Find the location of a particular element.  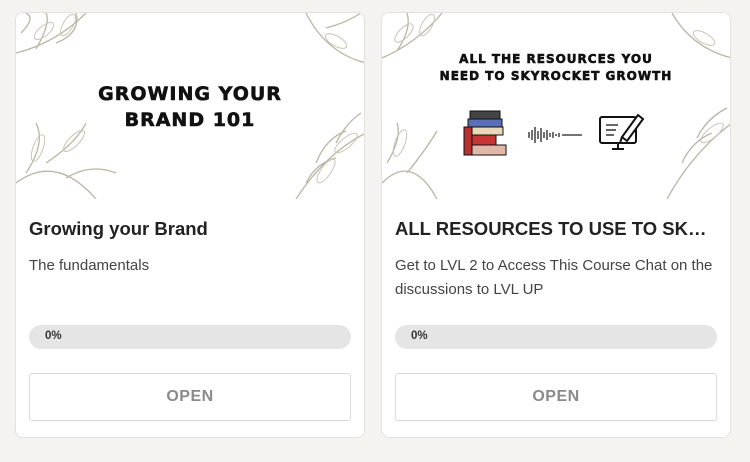

banner-title: GROWING YOUR BRAND 101 is located at coordinates (190, 107).